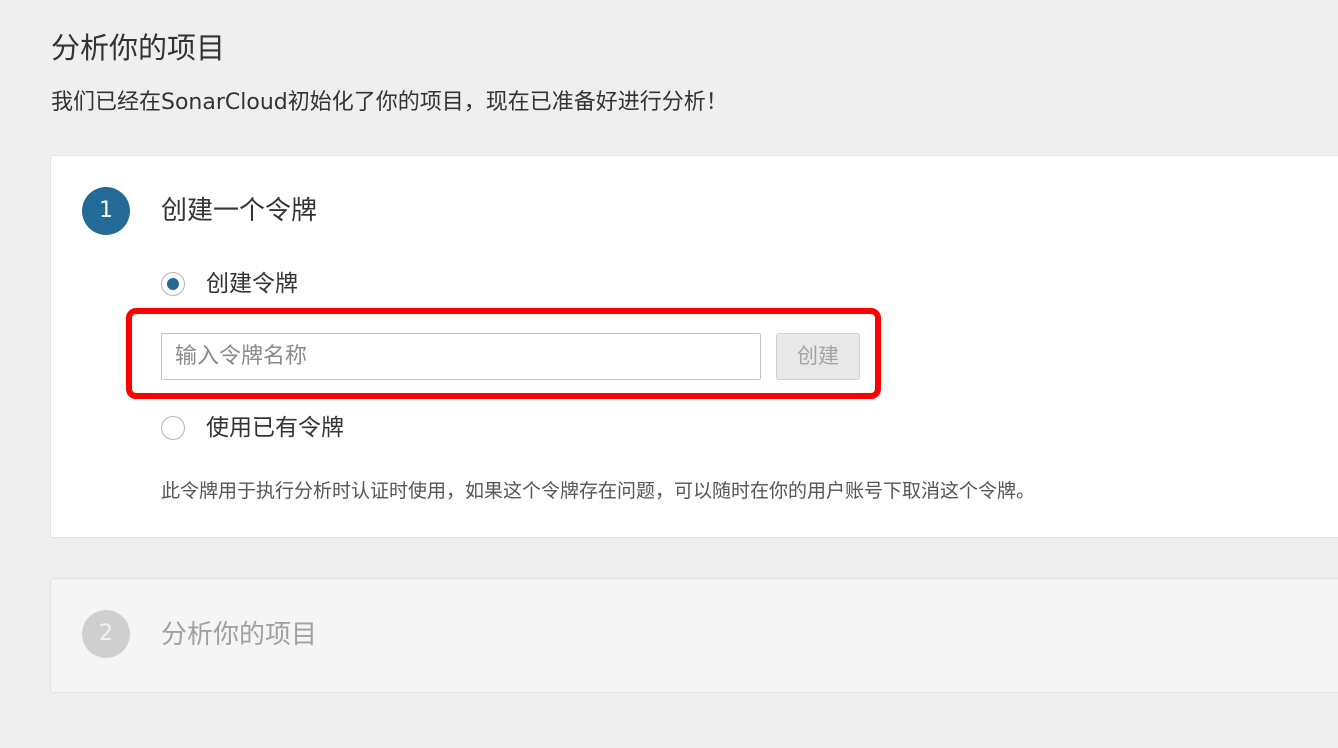  Describe the element at coordinates (818, 356) in the screenshot. I see `create-token-button: 创建` at that location.